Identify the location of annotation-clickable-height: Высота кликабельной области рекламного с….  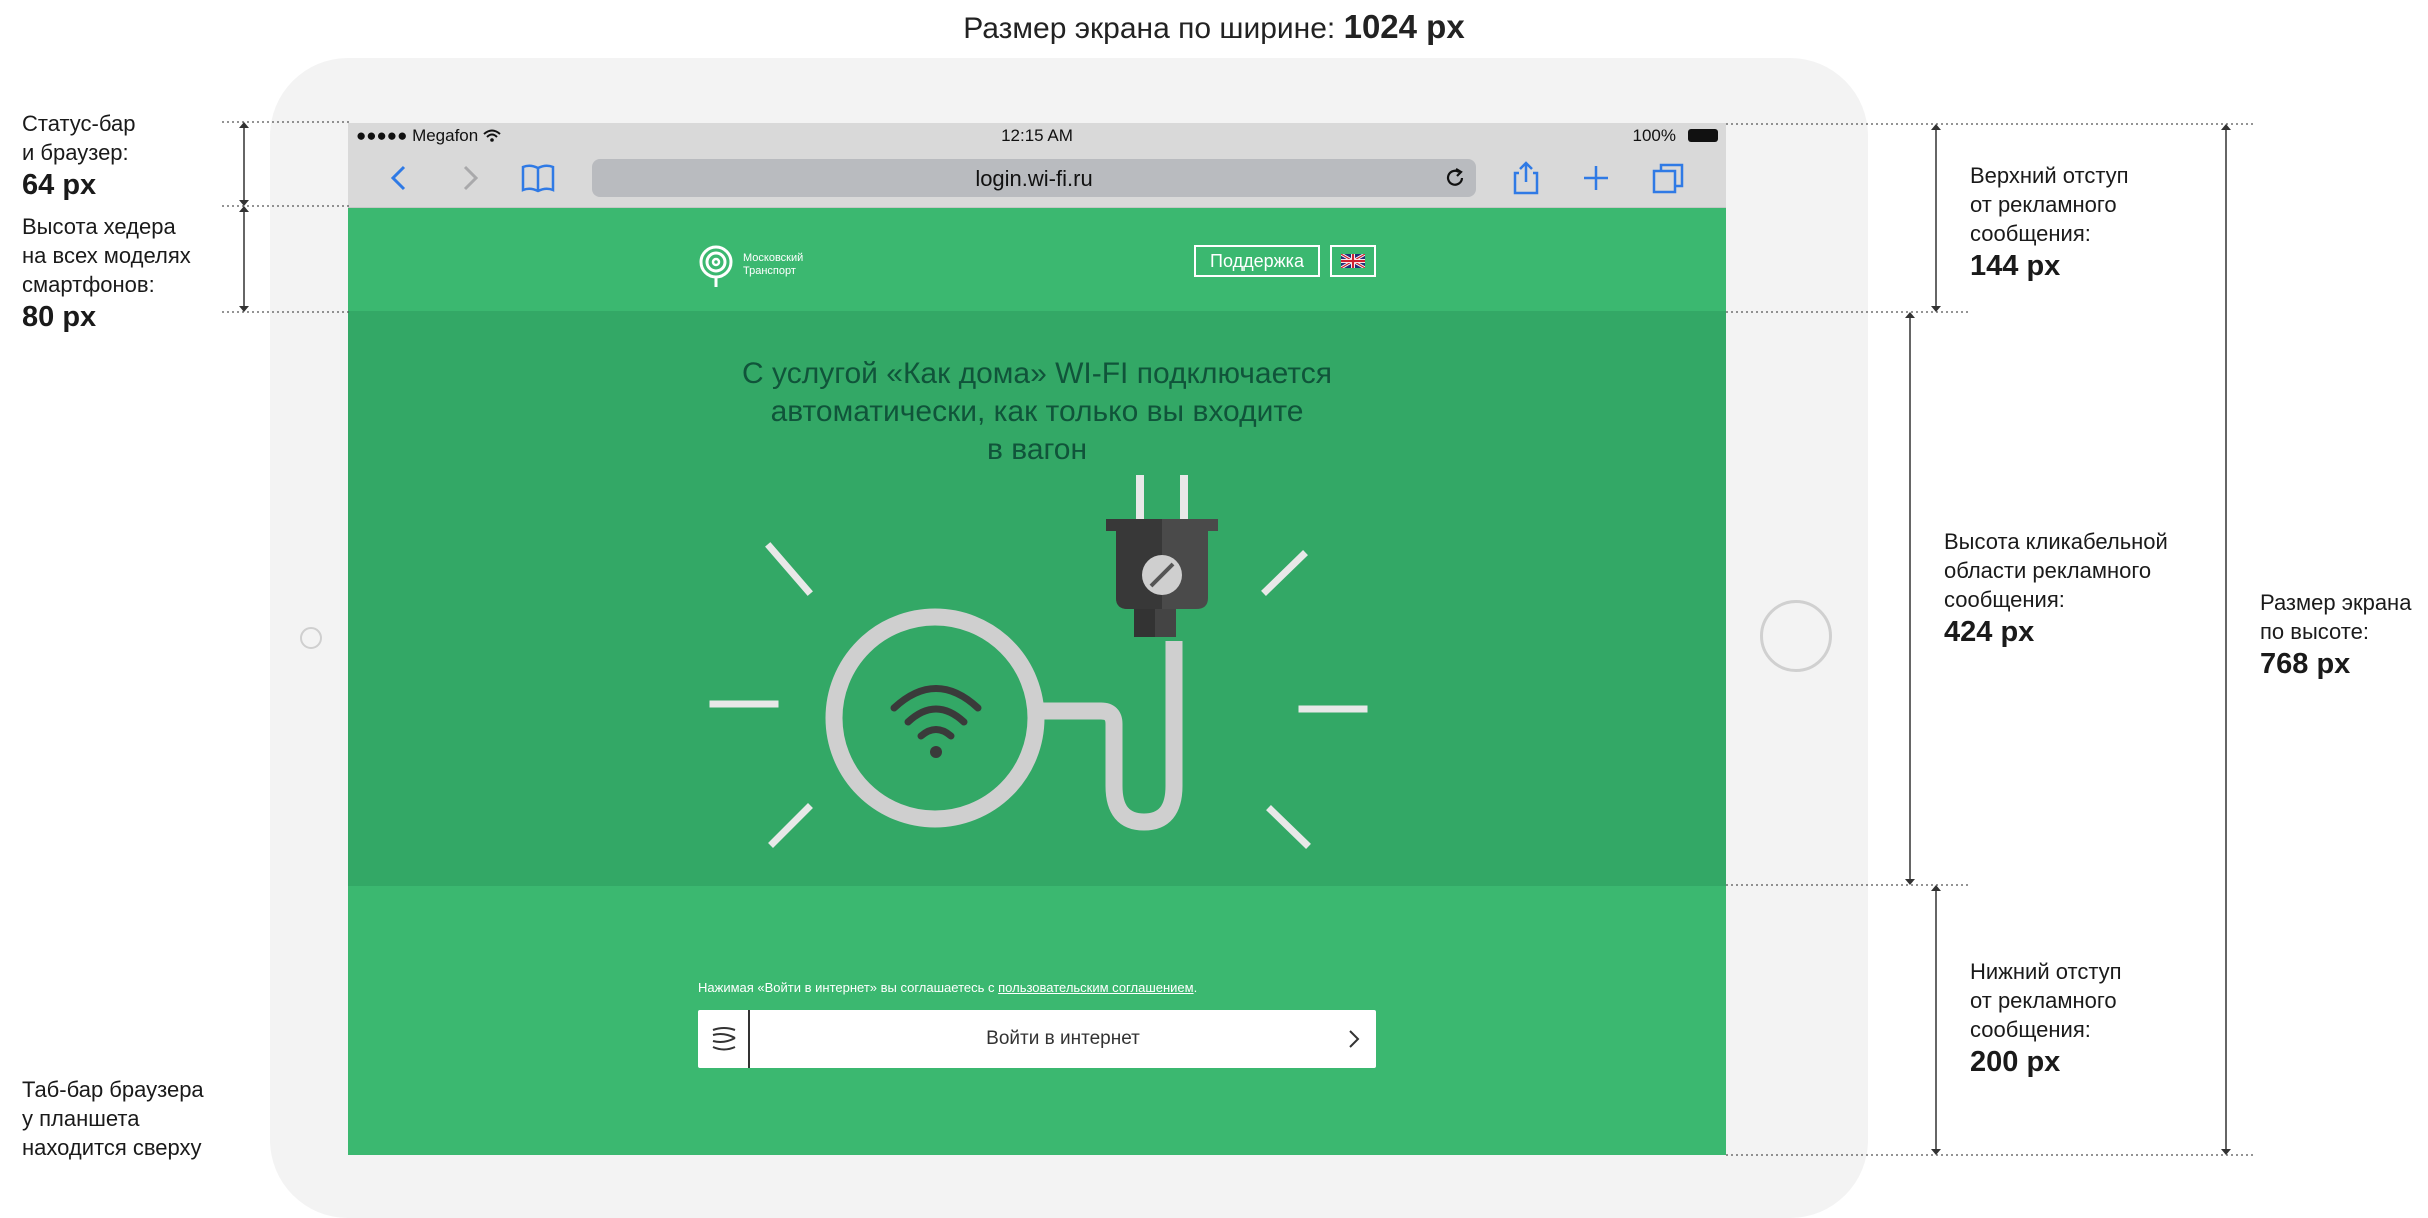
(2056, 588).